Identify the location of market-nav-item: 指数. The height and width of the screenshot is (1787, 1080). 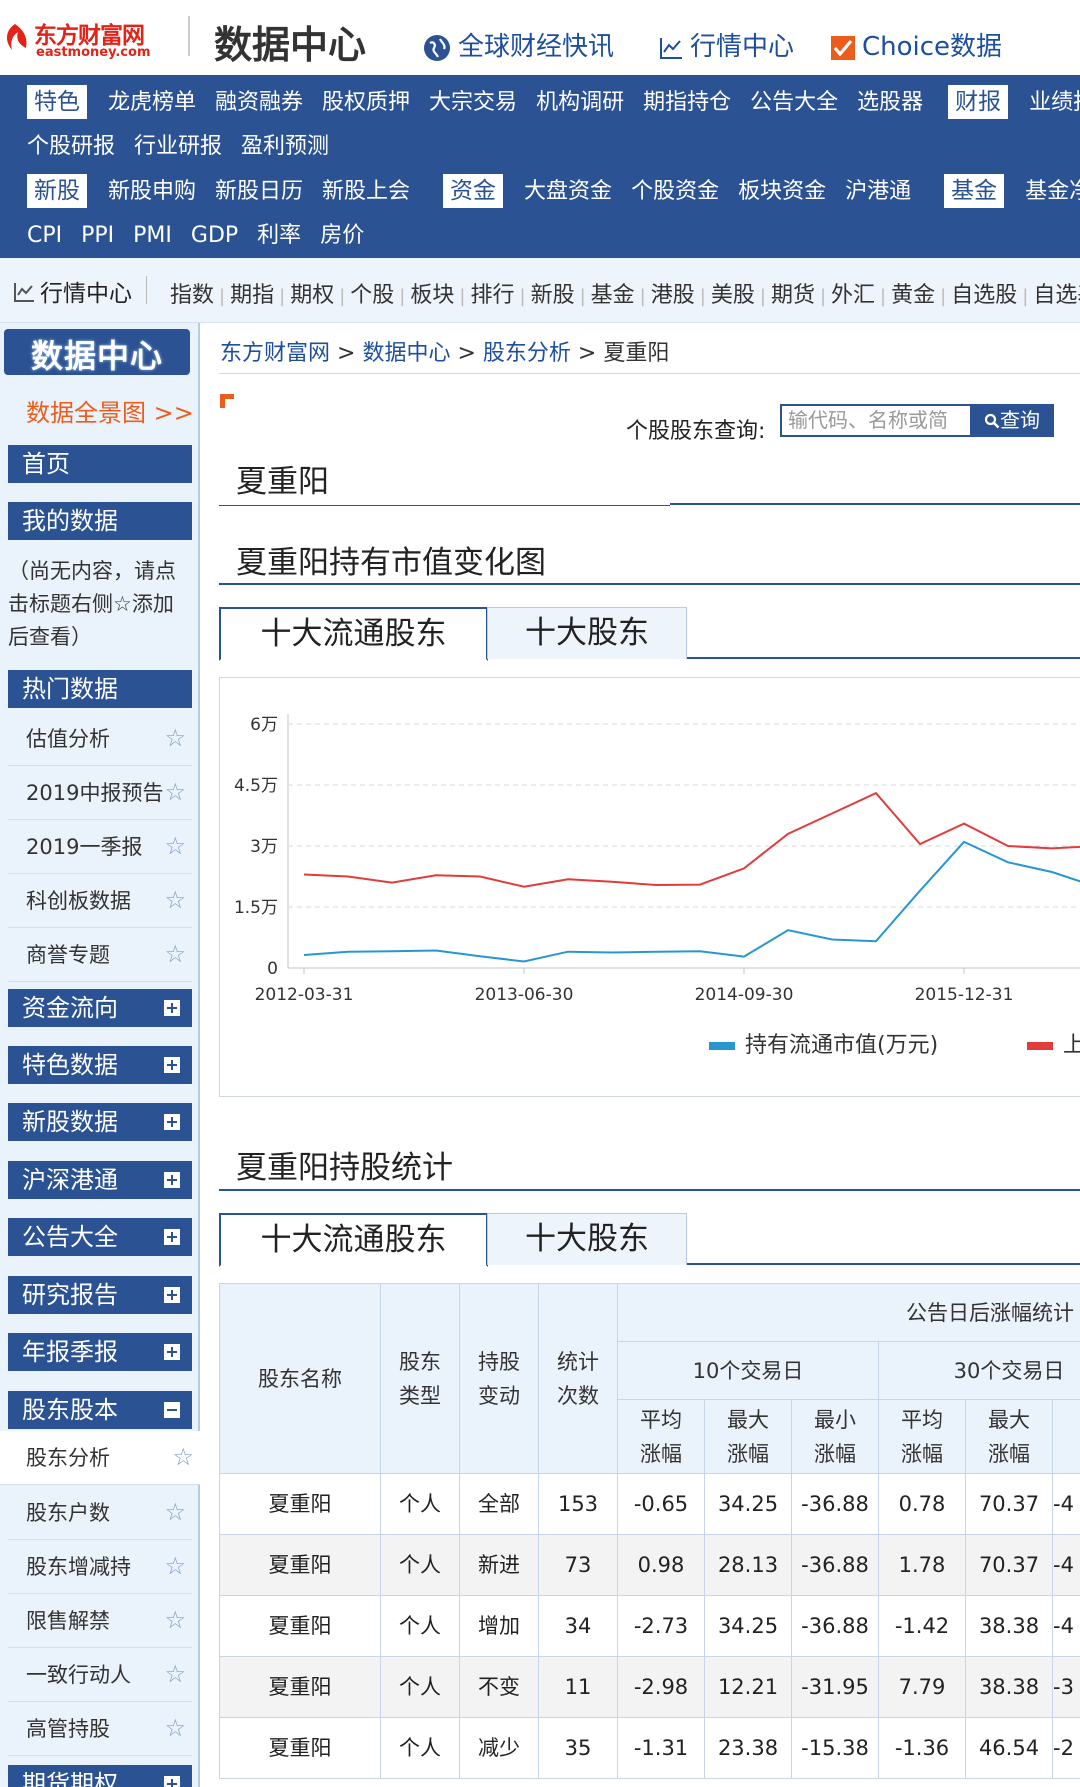
(192, 295).